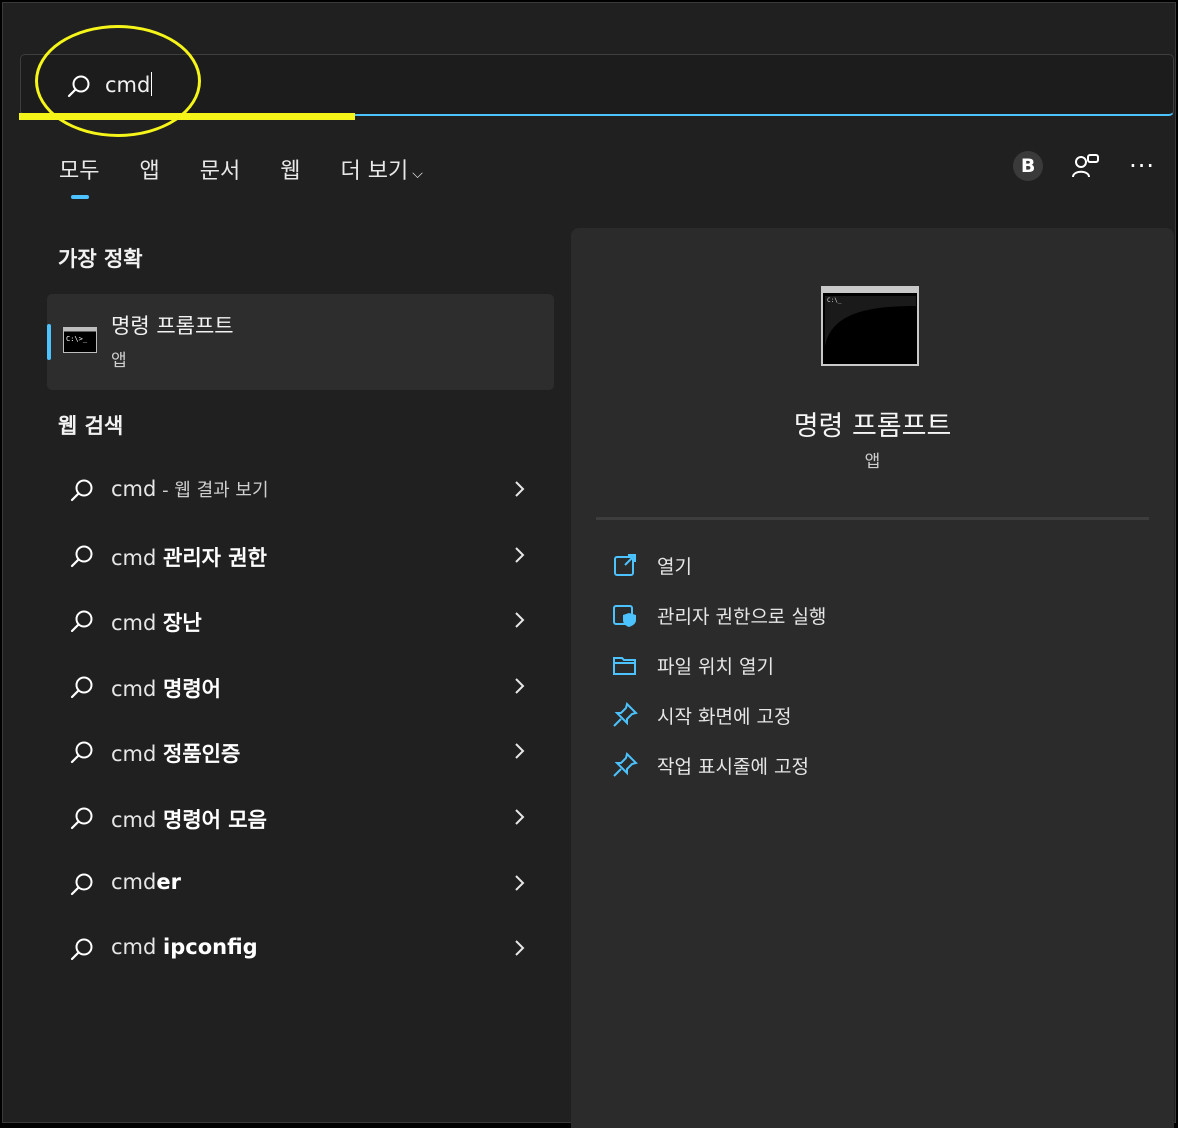 This screenshot has height=1128, width=1178. I want to click on web-search-text: cmder, so click(146, 882).